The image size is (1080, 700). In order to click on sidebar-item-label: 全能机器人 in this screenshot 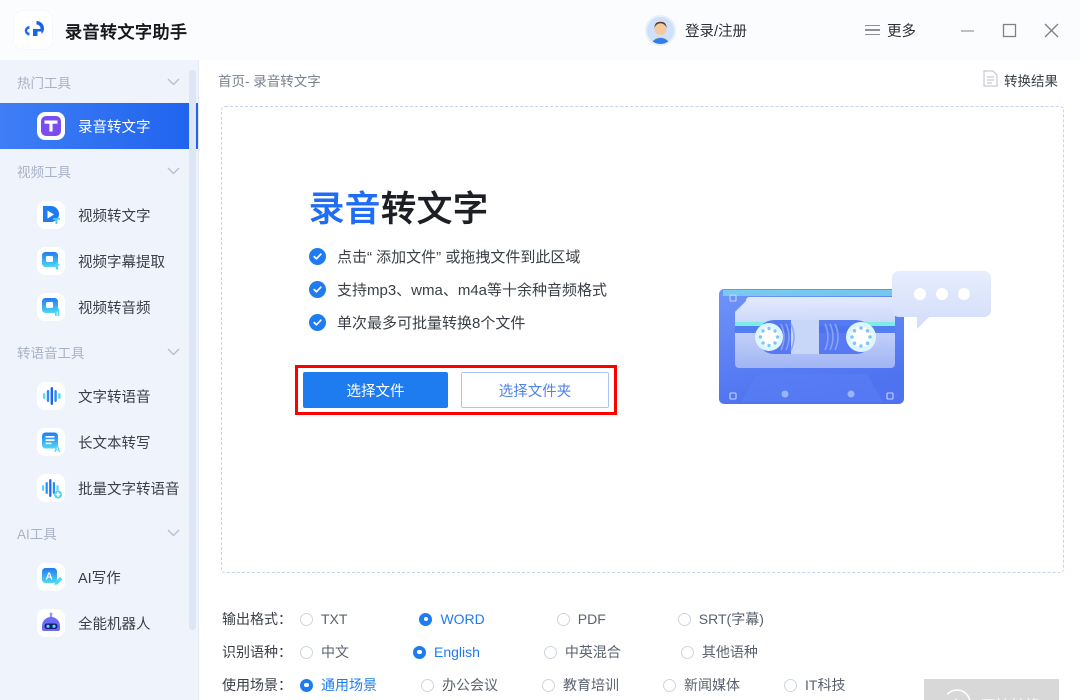, I will do `click(114, 624)`.